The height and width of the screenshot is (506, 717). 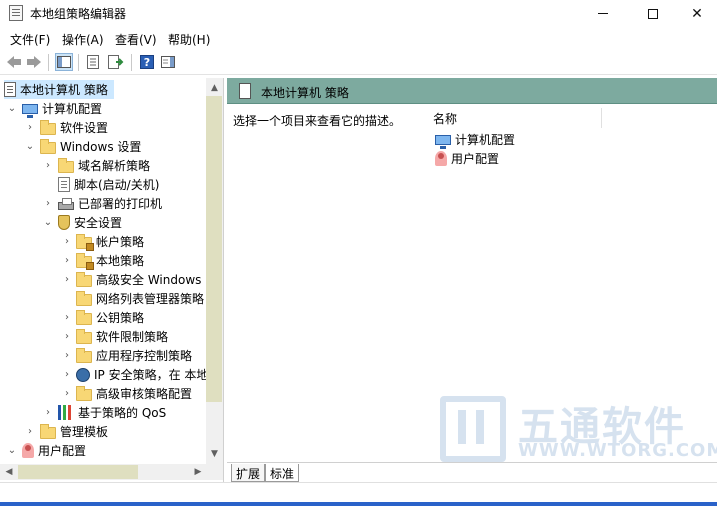 I want to click on tree-item-user-config: 用户配置, so click(x=54, y=450).